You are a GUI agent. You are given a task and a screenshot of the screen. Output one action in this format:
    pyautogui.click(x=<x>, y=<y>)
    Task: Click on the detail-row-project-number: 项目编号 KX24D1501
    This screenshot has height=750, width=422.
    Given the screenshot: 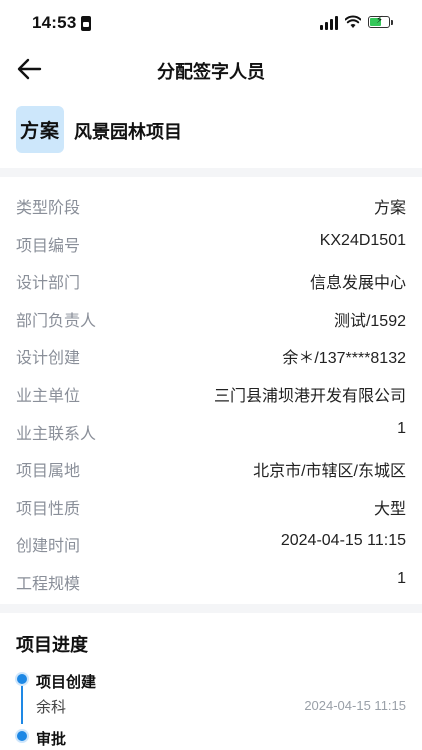 What is the action you would take?
    pyautogui.click(x=211, y=242)
    